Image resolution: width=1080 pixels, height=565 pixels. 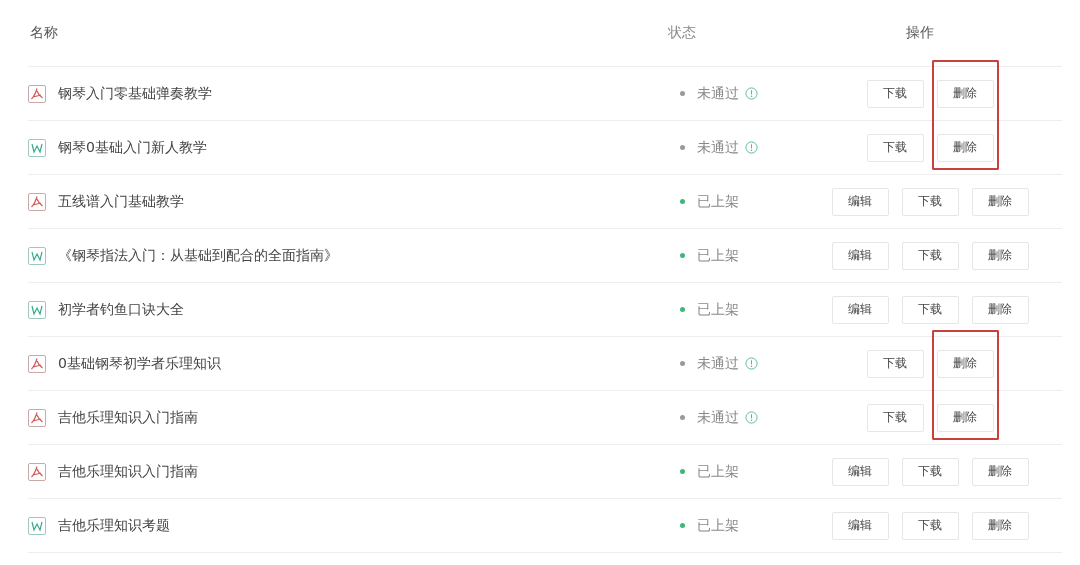 What do you see at coordinates (920, 33) in the screenshot?
I see `column-header: 操作` at bounding box center [920, 33].